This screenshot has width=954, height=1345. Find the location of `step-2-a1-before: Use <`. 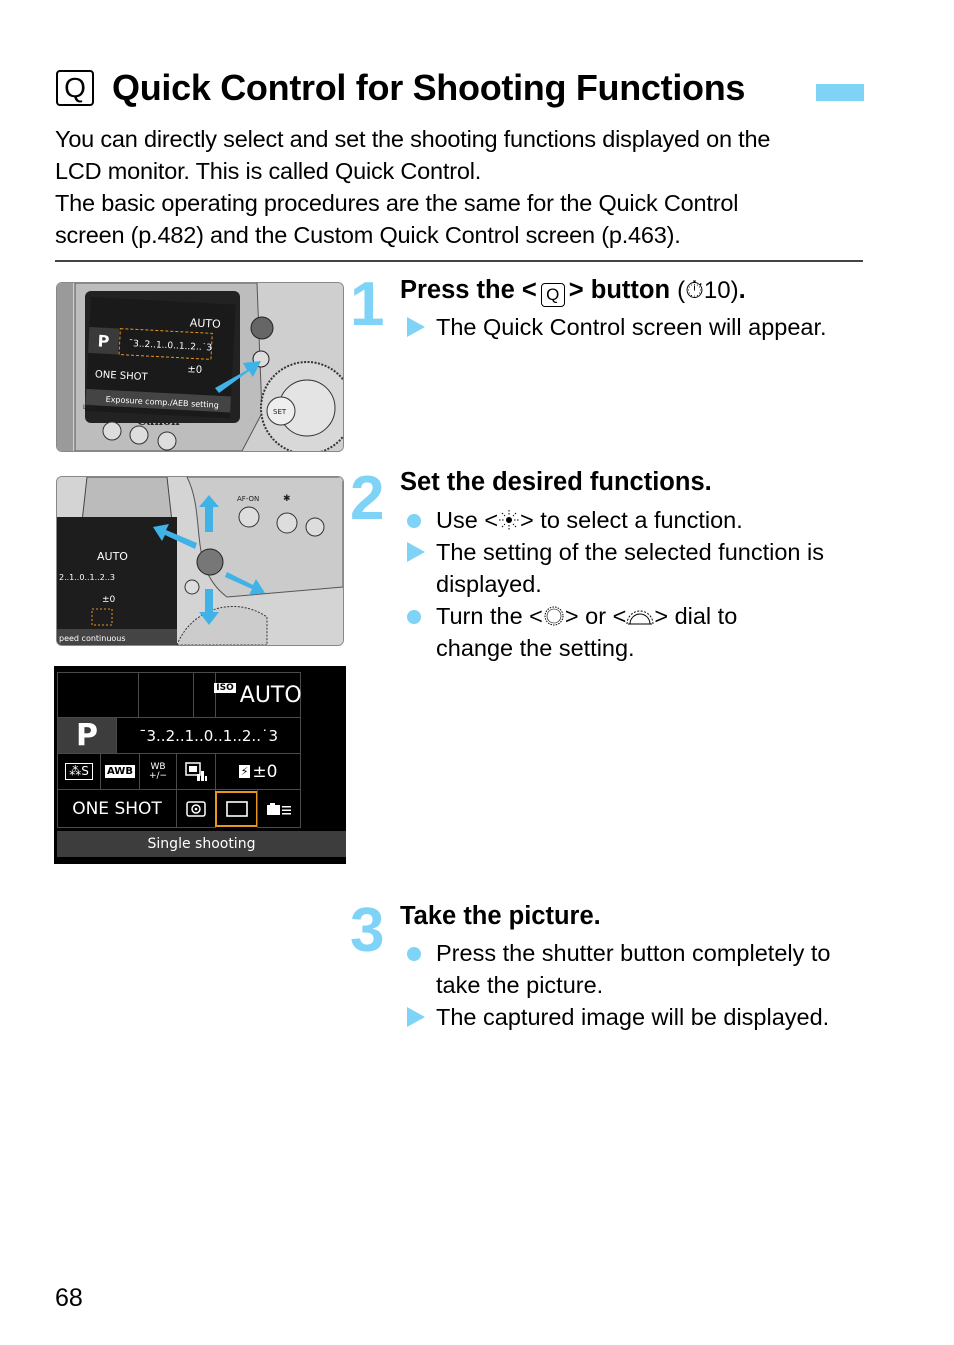

step-2-a1-before: Use < is located at coordinates (467, 520).